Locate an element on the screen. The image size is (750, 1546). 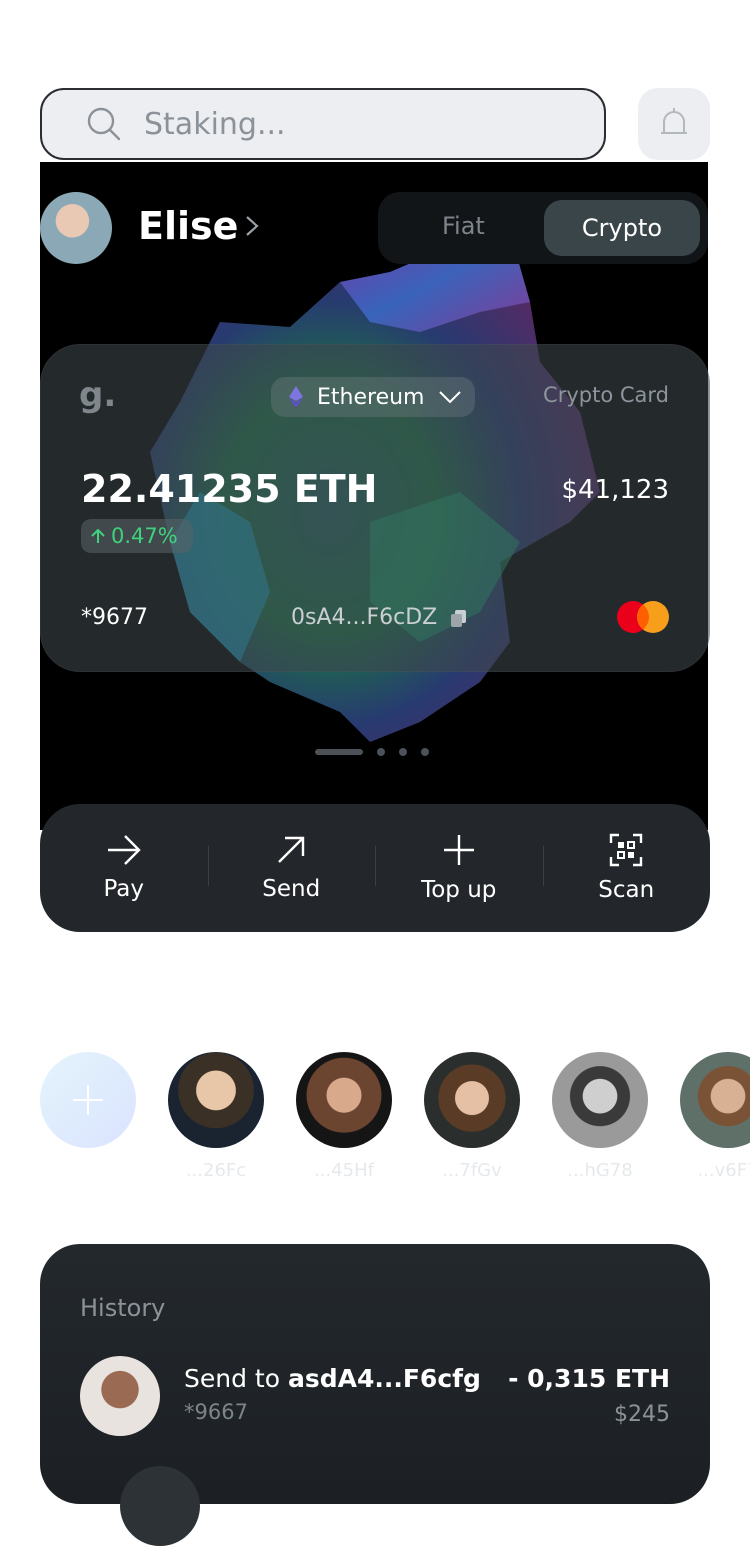
toggle-crypto: Crypto is located at coordinates (622, 228).